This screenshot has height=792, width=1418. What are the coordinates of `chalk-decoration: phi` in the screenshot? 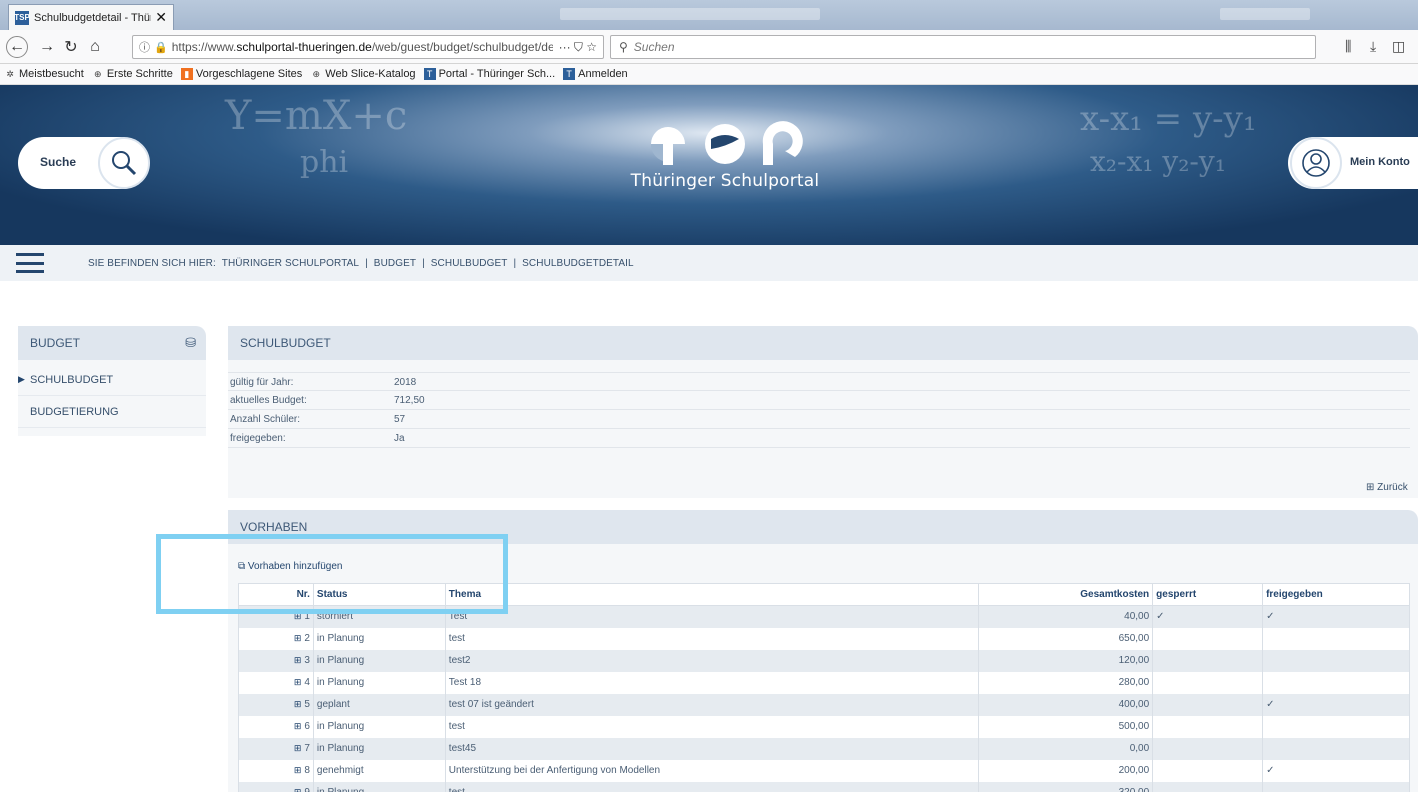 It's located at (324, 162).